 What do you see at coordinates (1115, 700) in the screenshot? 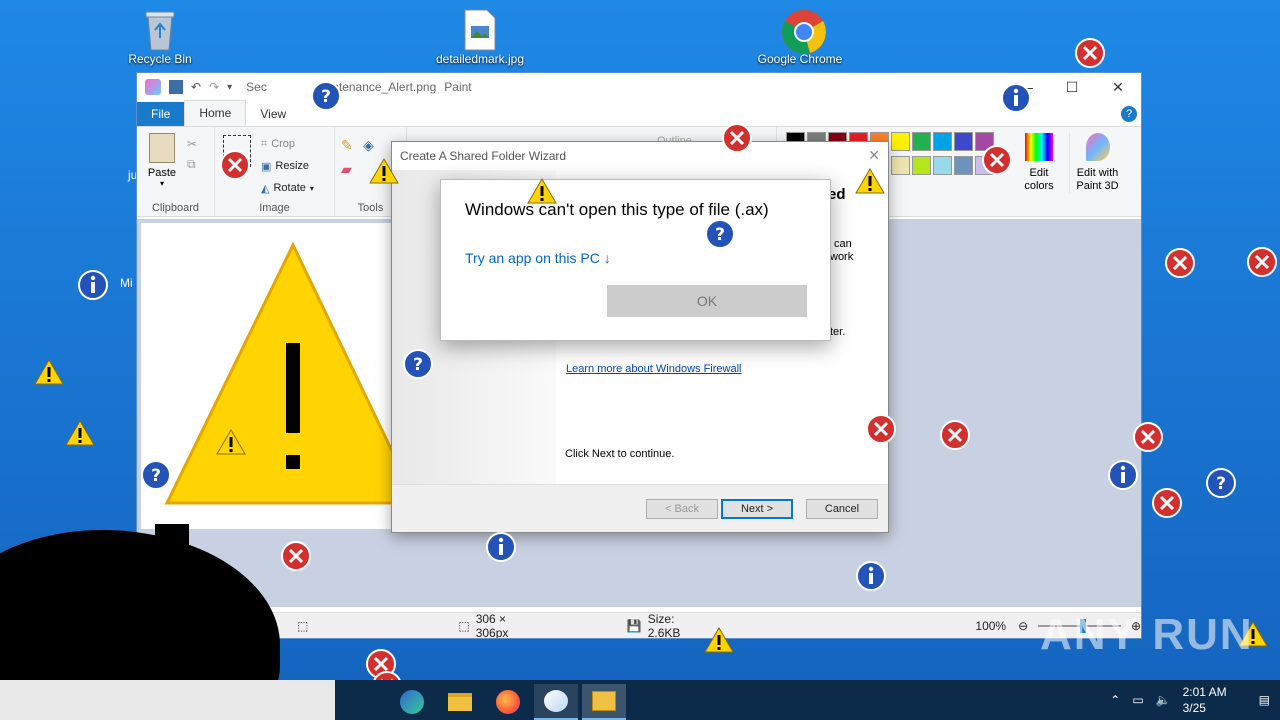
I see `chevron-up-icon: ⌃` at bounding box center [1115, 700].